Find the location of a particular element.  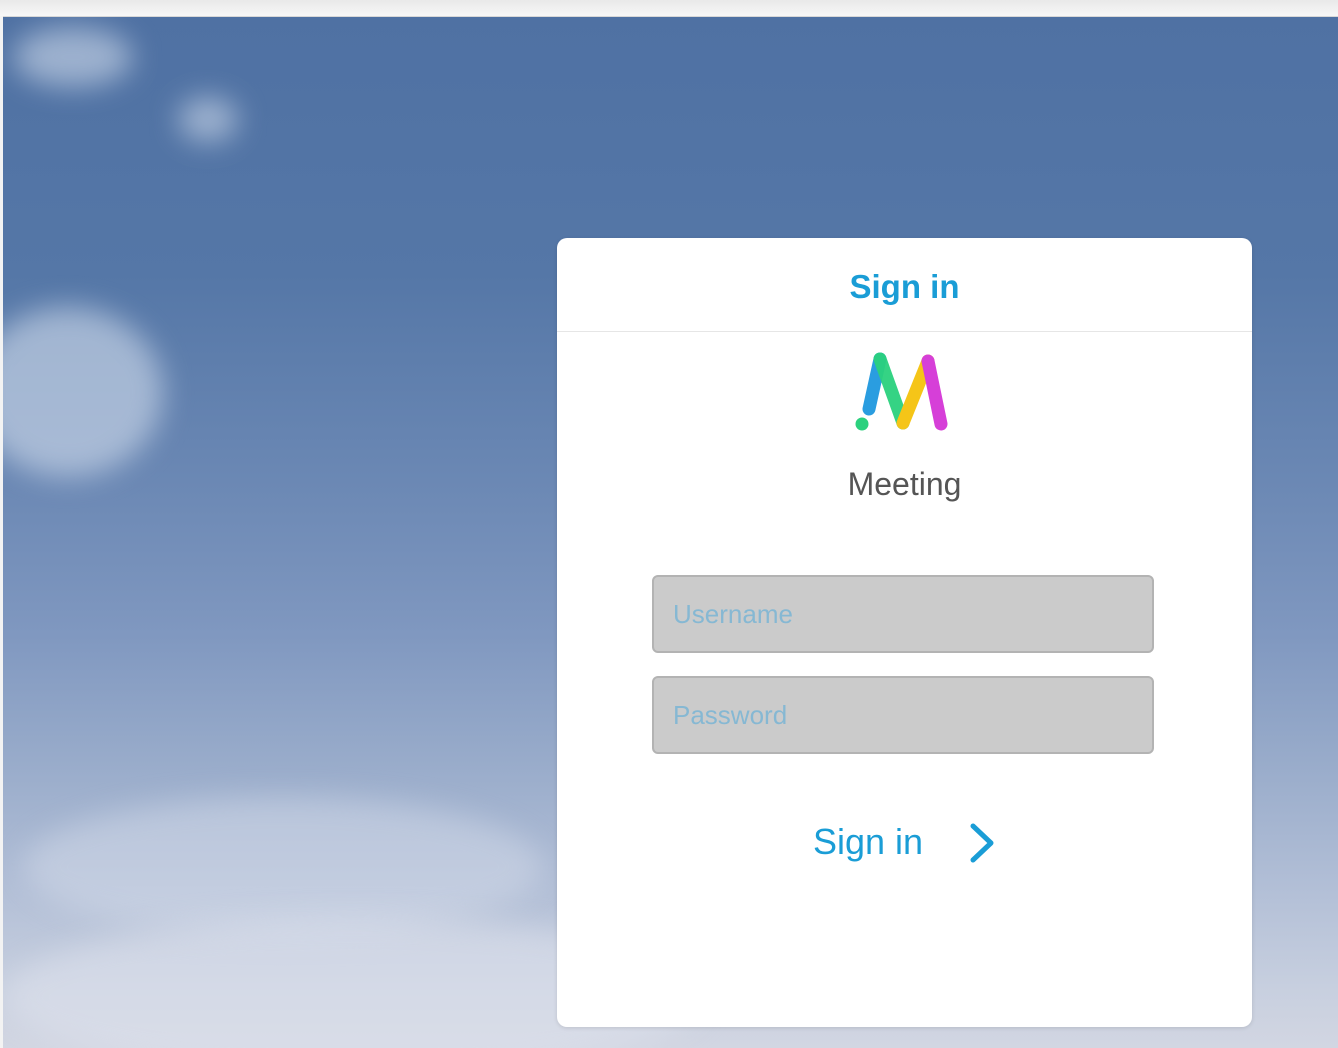

username-input is located at coordinates (903, 614).